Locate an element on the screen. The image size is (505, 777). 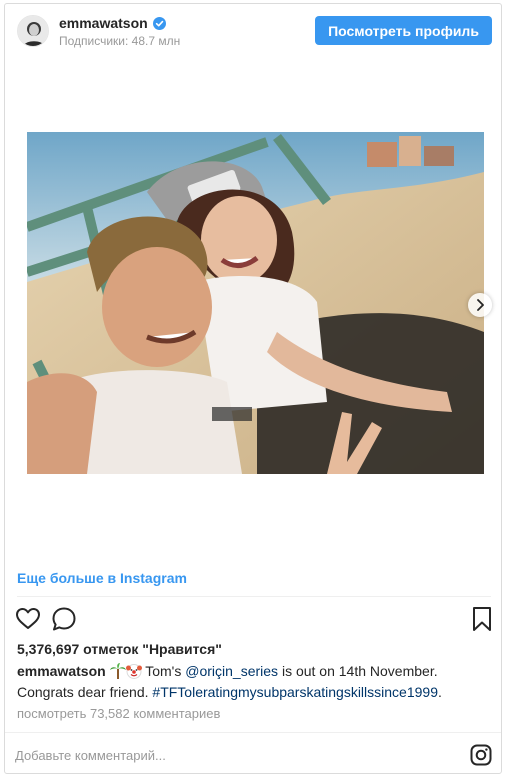
username: emmawatson is located at coordinates (103, 23).